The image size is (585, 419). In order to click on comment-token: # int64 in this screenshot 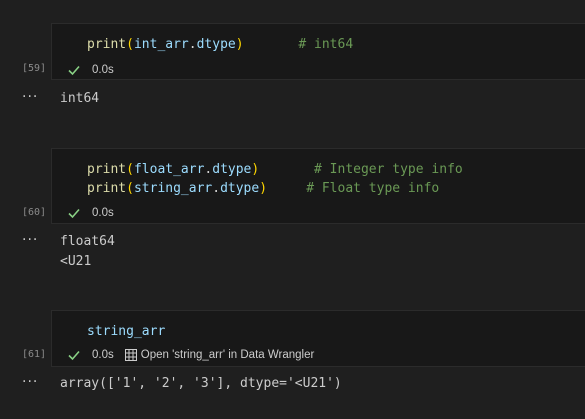, I will do `click(326, 44)`.